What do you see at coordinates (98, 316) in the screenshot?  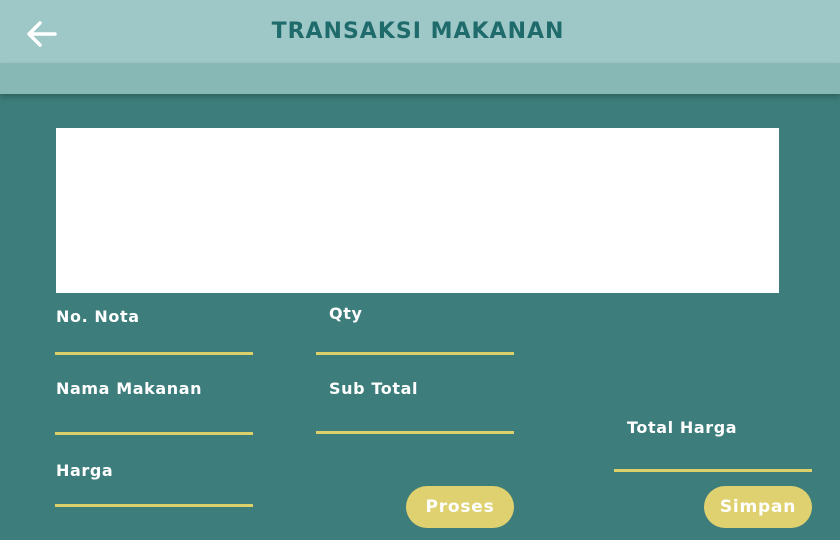 I see `no-nota-label: No. Nota` at bounding box center [98, 316].